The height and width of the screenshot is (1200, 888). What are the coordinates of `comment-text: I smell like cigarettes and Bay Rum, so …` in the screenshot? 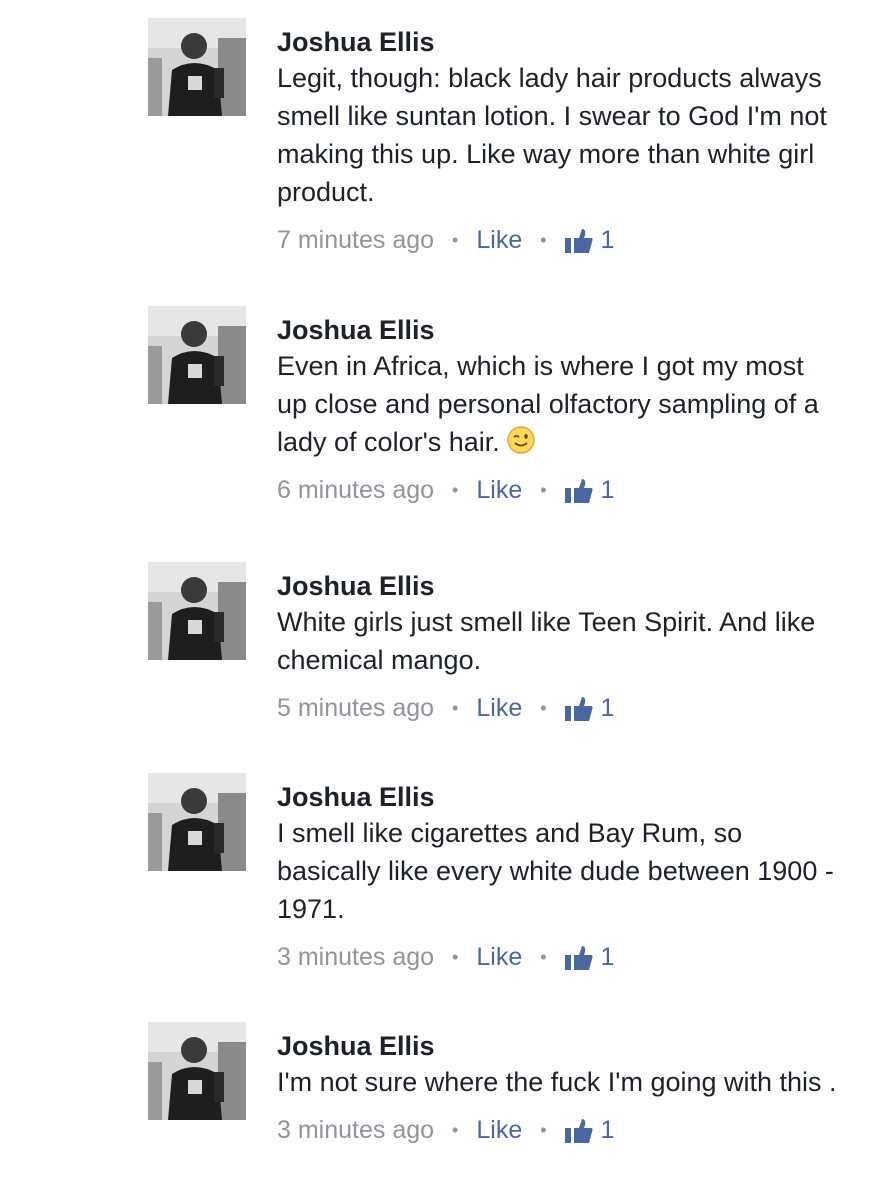 It's located at (555, 871).